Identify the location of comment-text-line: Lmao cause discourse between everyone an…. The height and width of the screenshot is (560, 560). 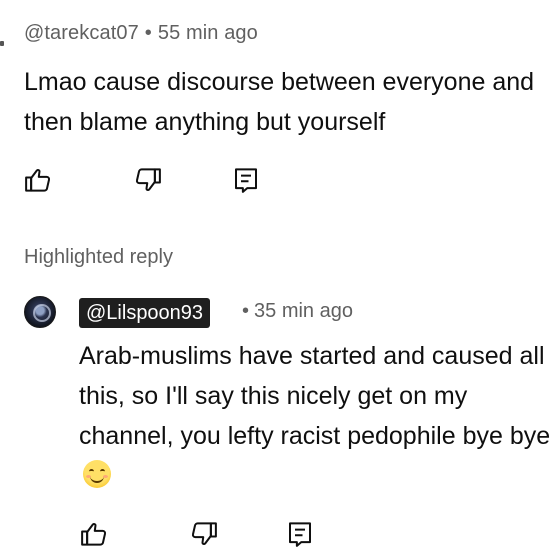
(279, 82).